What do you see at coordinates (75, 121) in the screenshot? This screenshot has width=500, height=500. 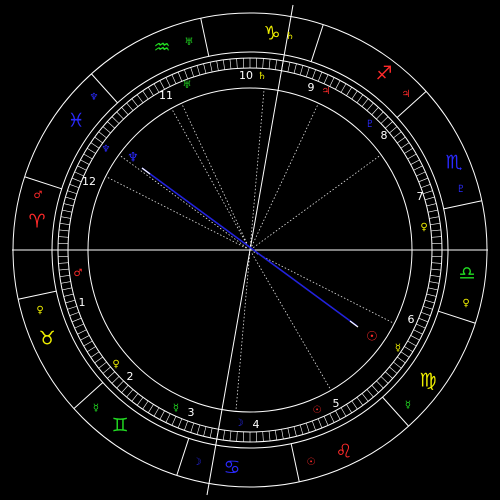 I see `pisces-sign-icon: ♓` at bounding box center [75, 121].